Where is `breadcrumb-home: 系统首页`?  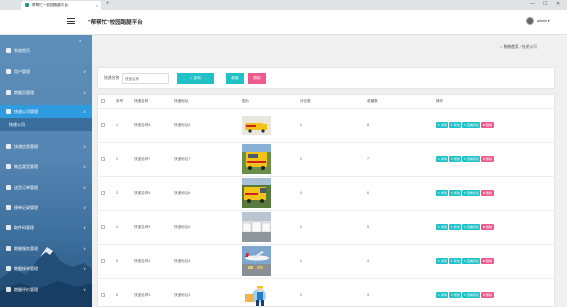
breadcrumb-home: 系统首页 is located at coordinates (510, 47).